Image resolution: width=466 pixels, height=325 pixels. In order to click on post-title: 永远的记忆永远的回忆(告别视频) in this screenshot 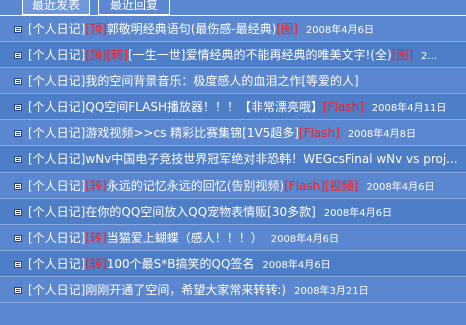, I will do `click(195, 186)`.